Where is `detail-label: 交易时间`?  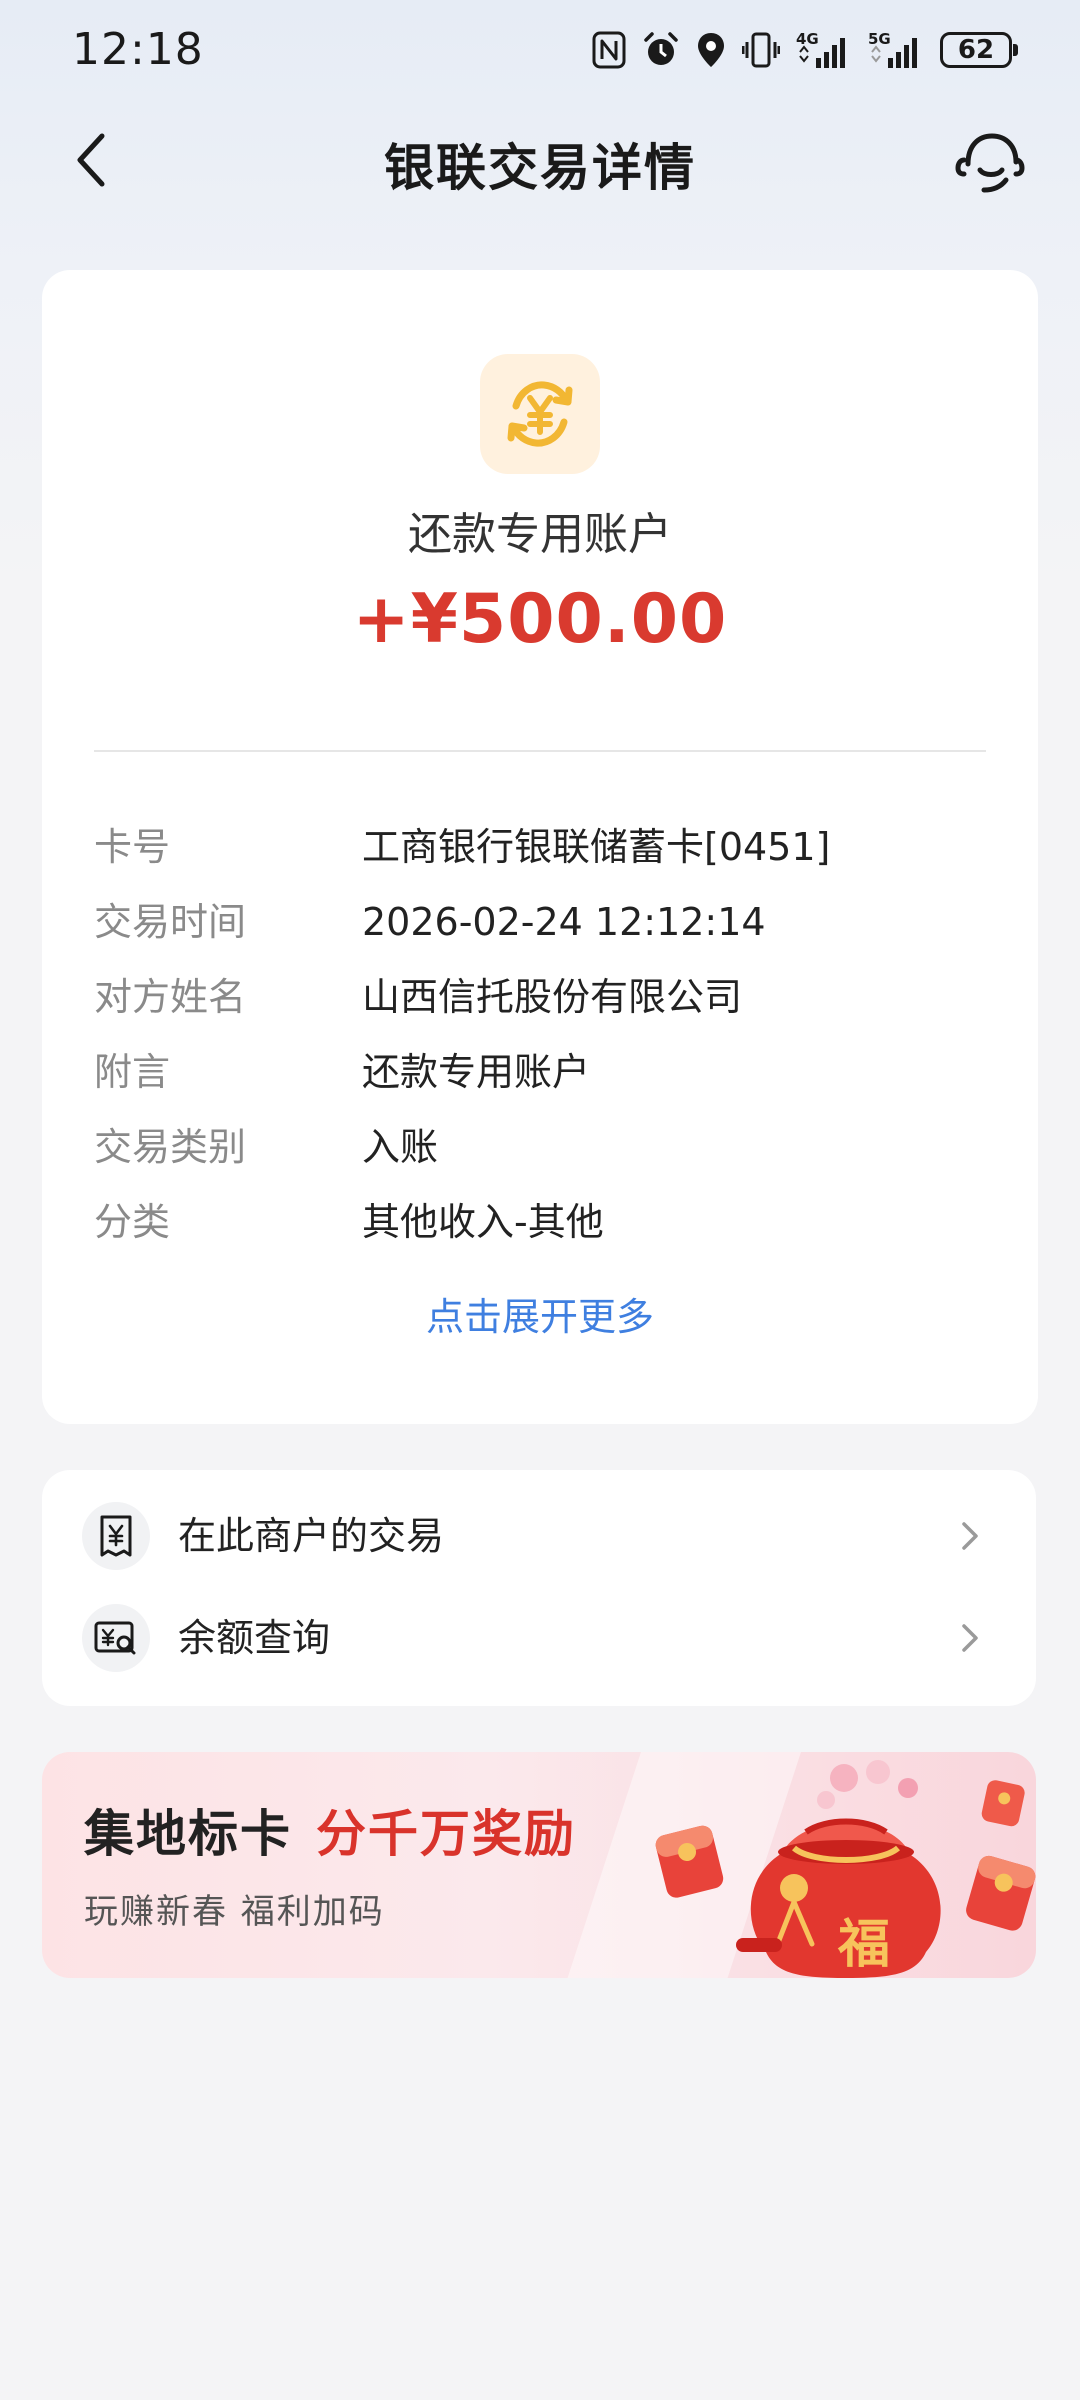
detail-label: 交易时间 is located at coordinates (170, 922).